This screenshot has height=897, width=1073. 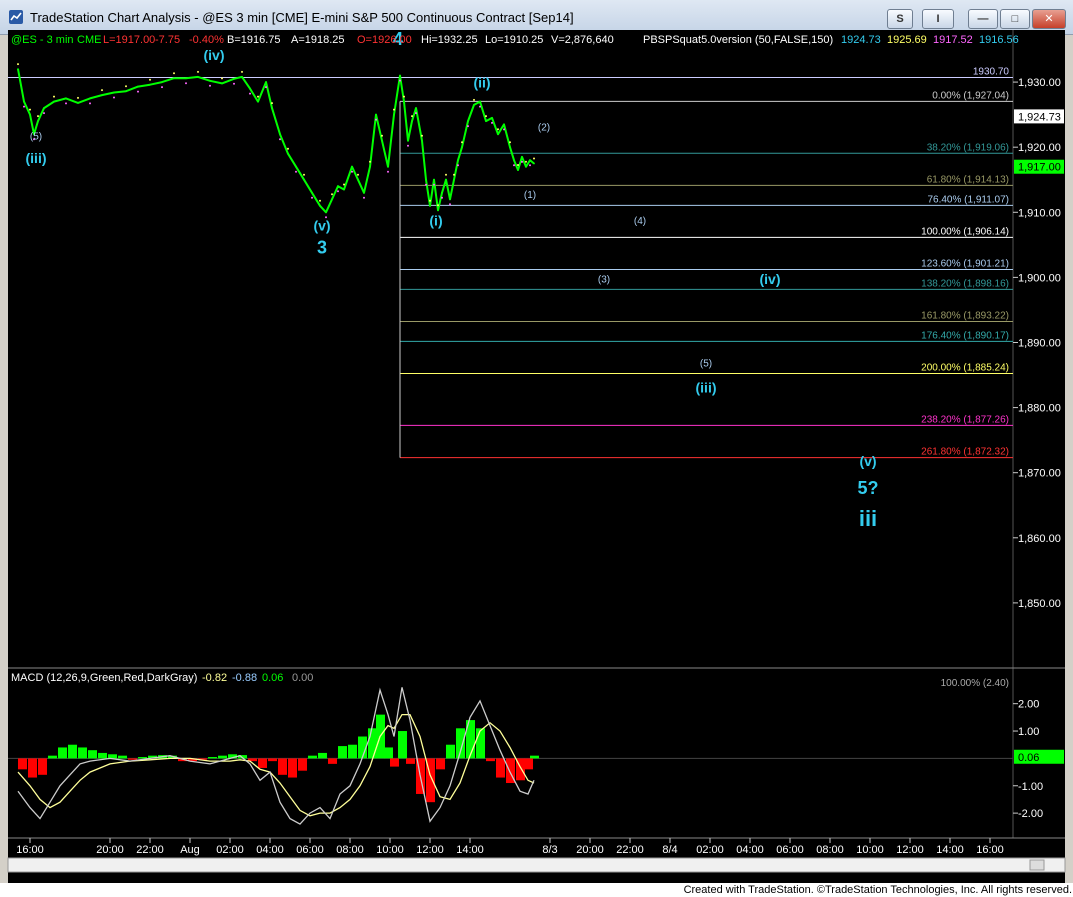 I want to click on elliott-wave-label: (3), so click(x=604, y=280).